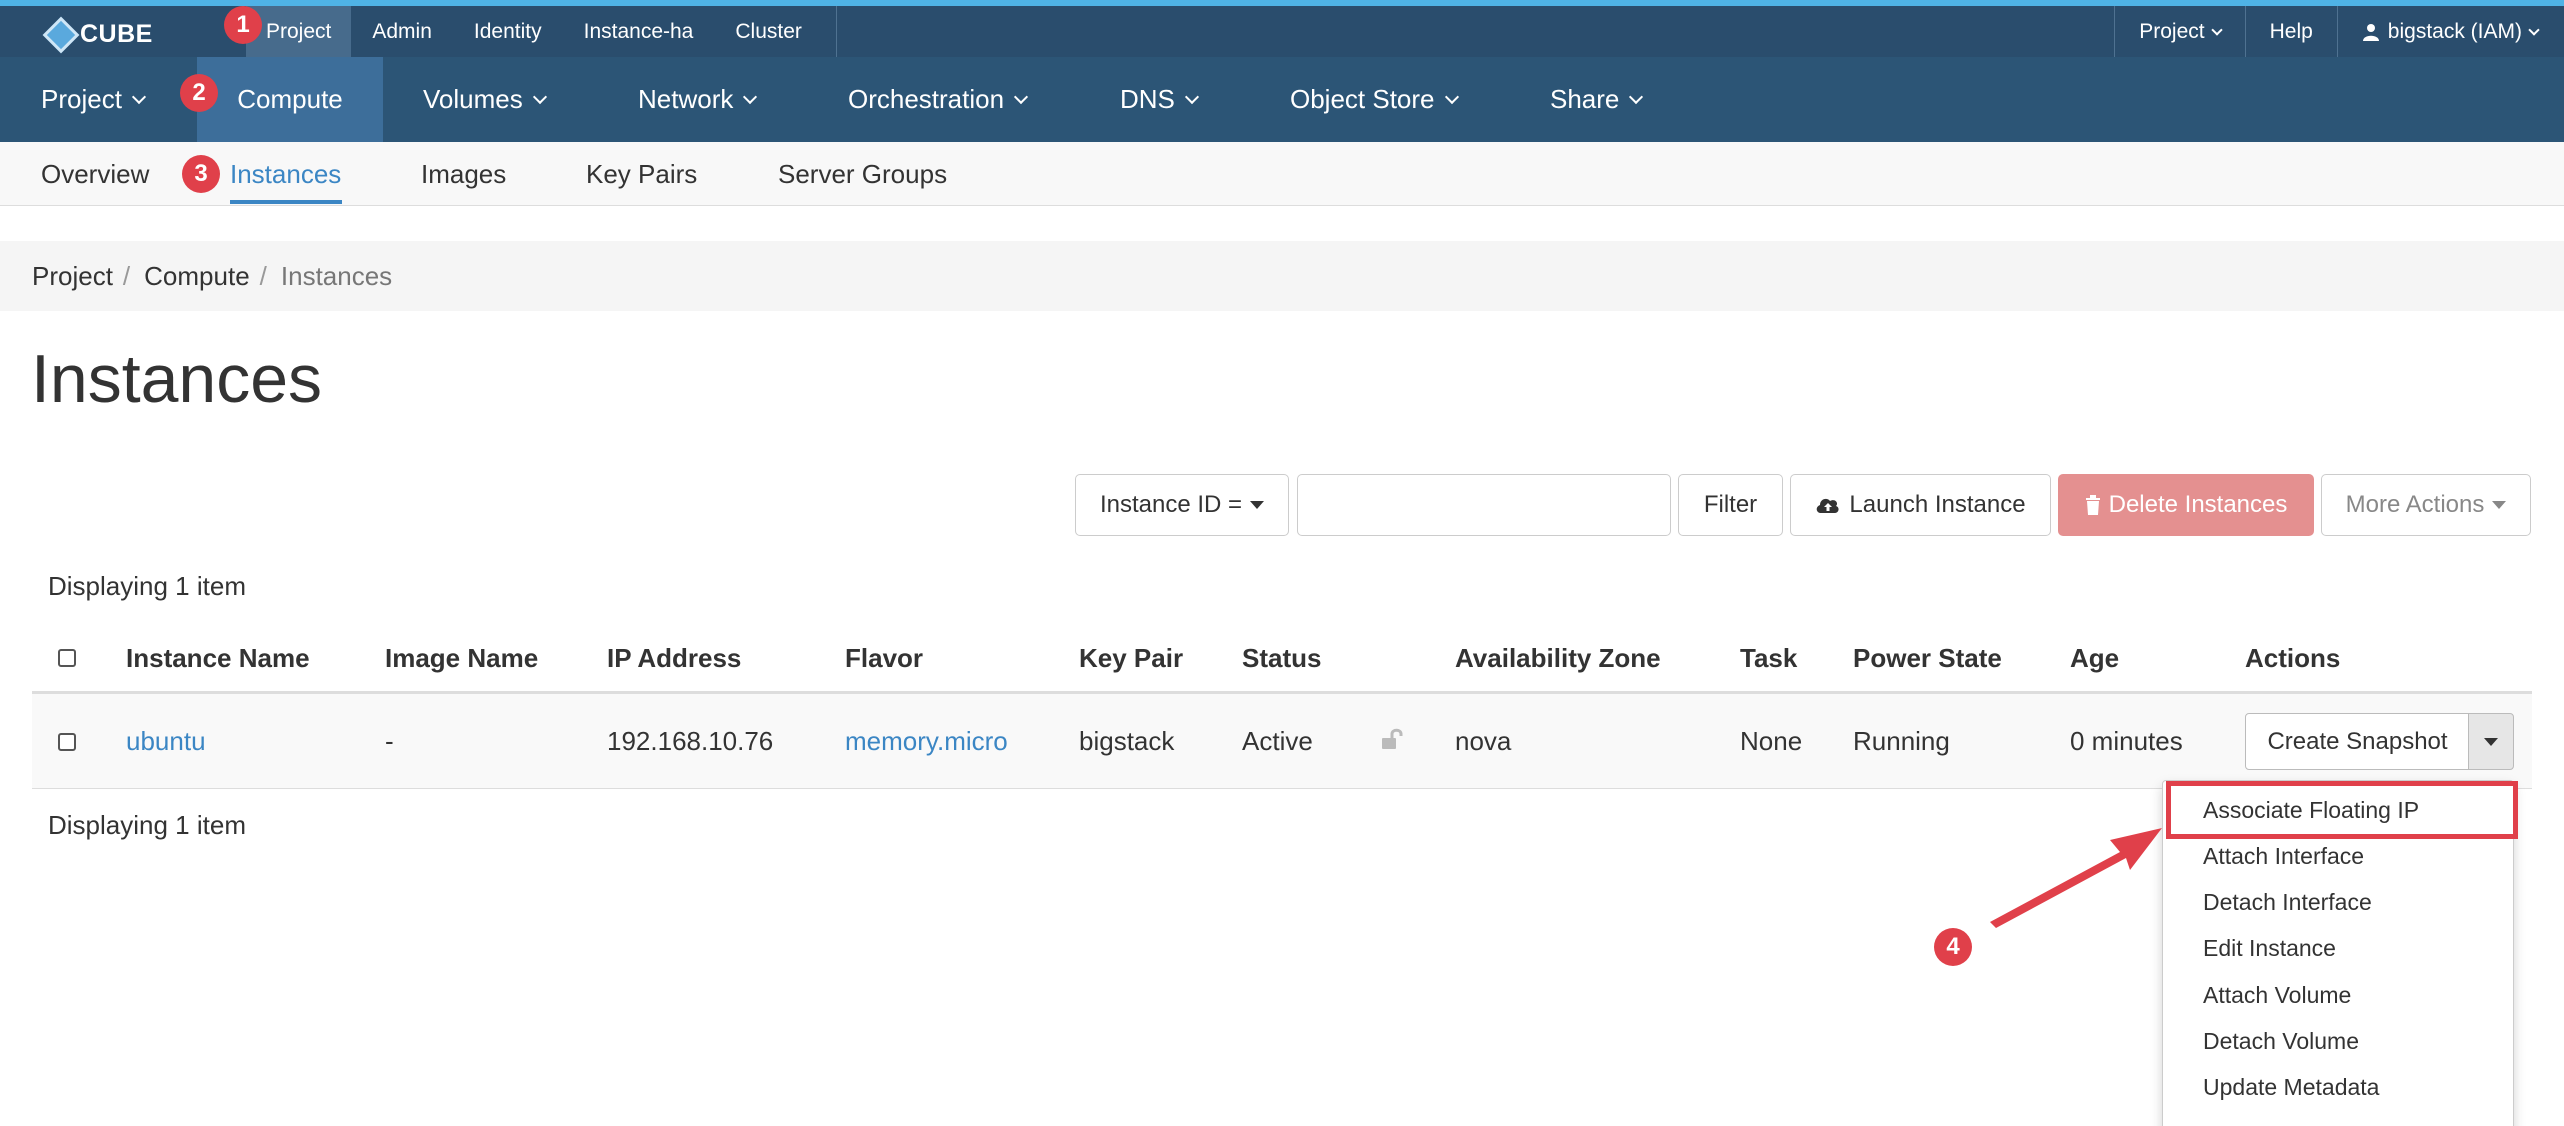 The image size is (2564, 1126). What do you see at coordinates (299, 31) in the screenshot?
I see `topnav-project: Project` at bounding box center [299, 31].